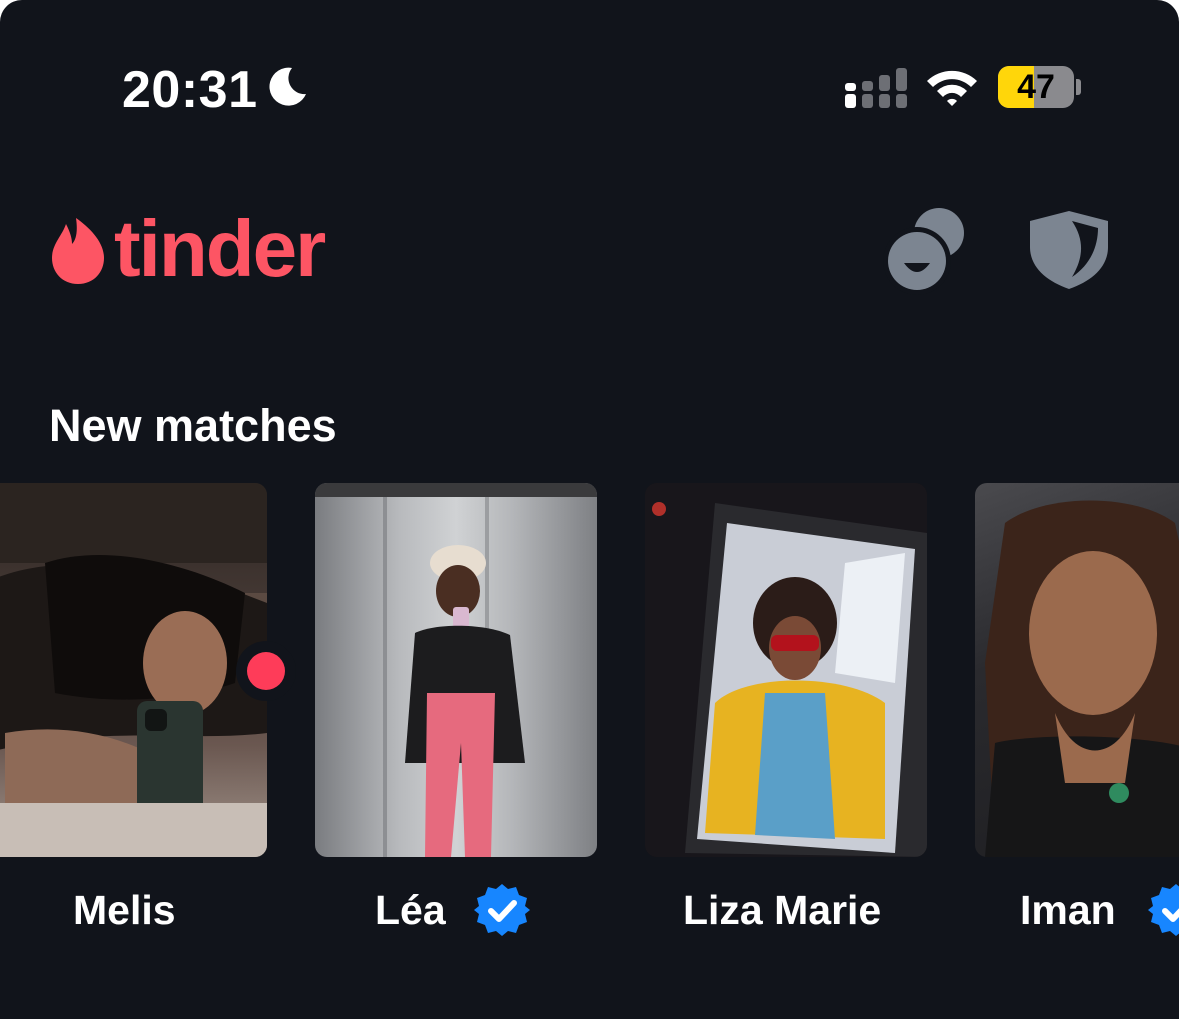  I want to click on safety-button, so click(1069, 250).